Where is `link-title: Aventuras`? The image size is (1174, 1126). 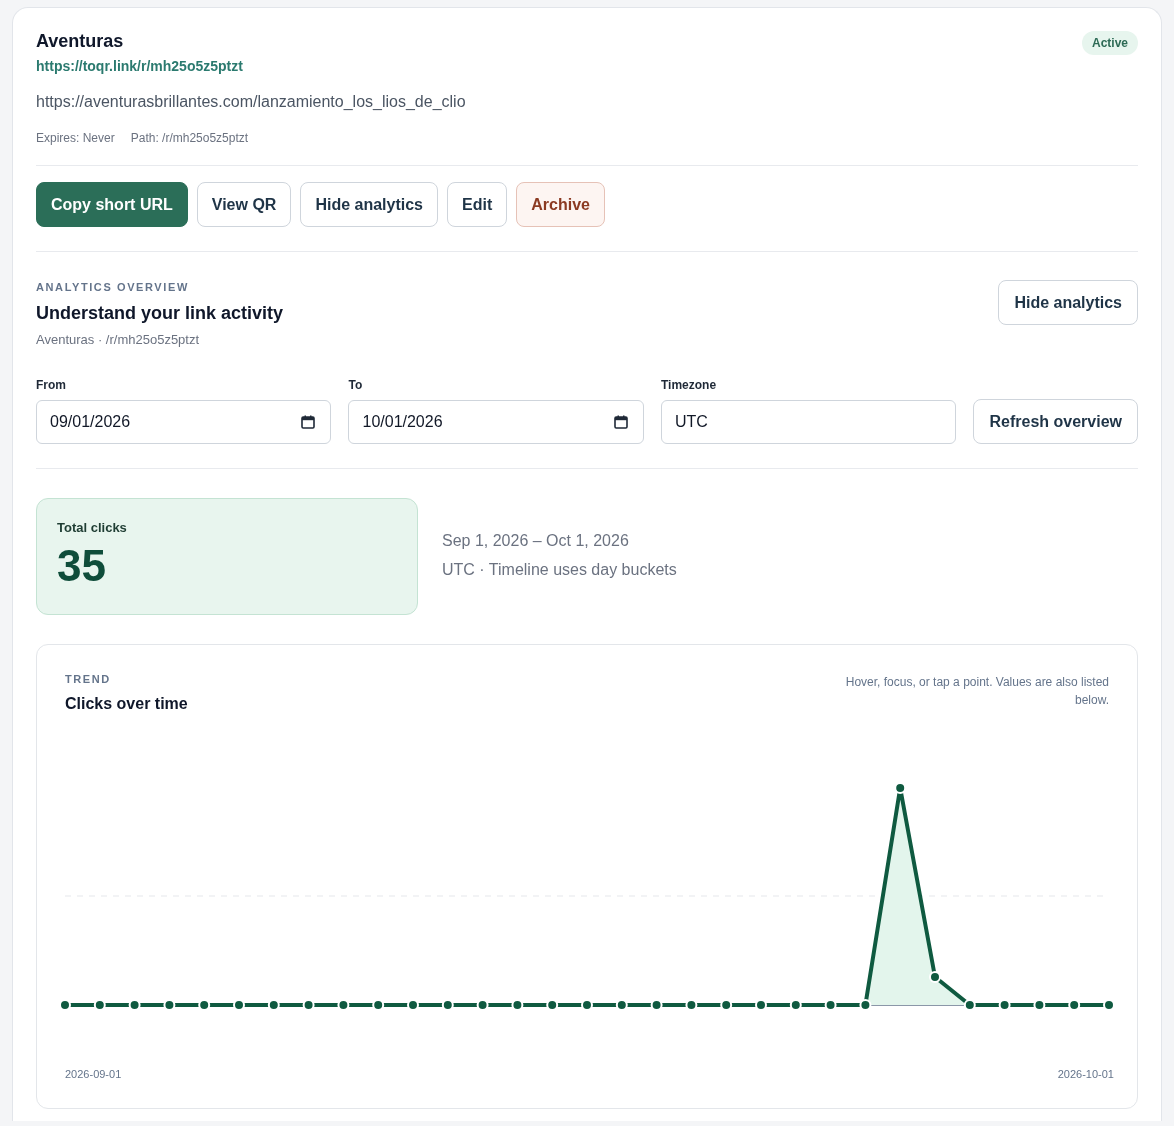
link-title: Aventuras is located at coordinates (80, 41).